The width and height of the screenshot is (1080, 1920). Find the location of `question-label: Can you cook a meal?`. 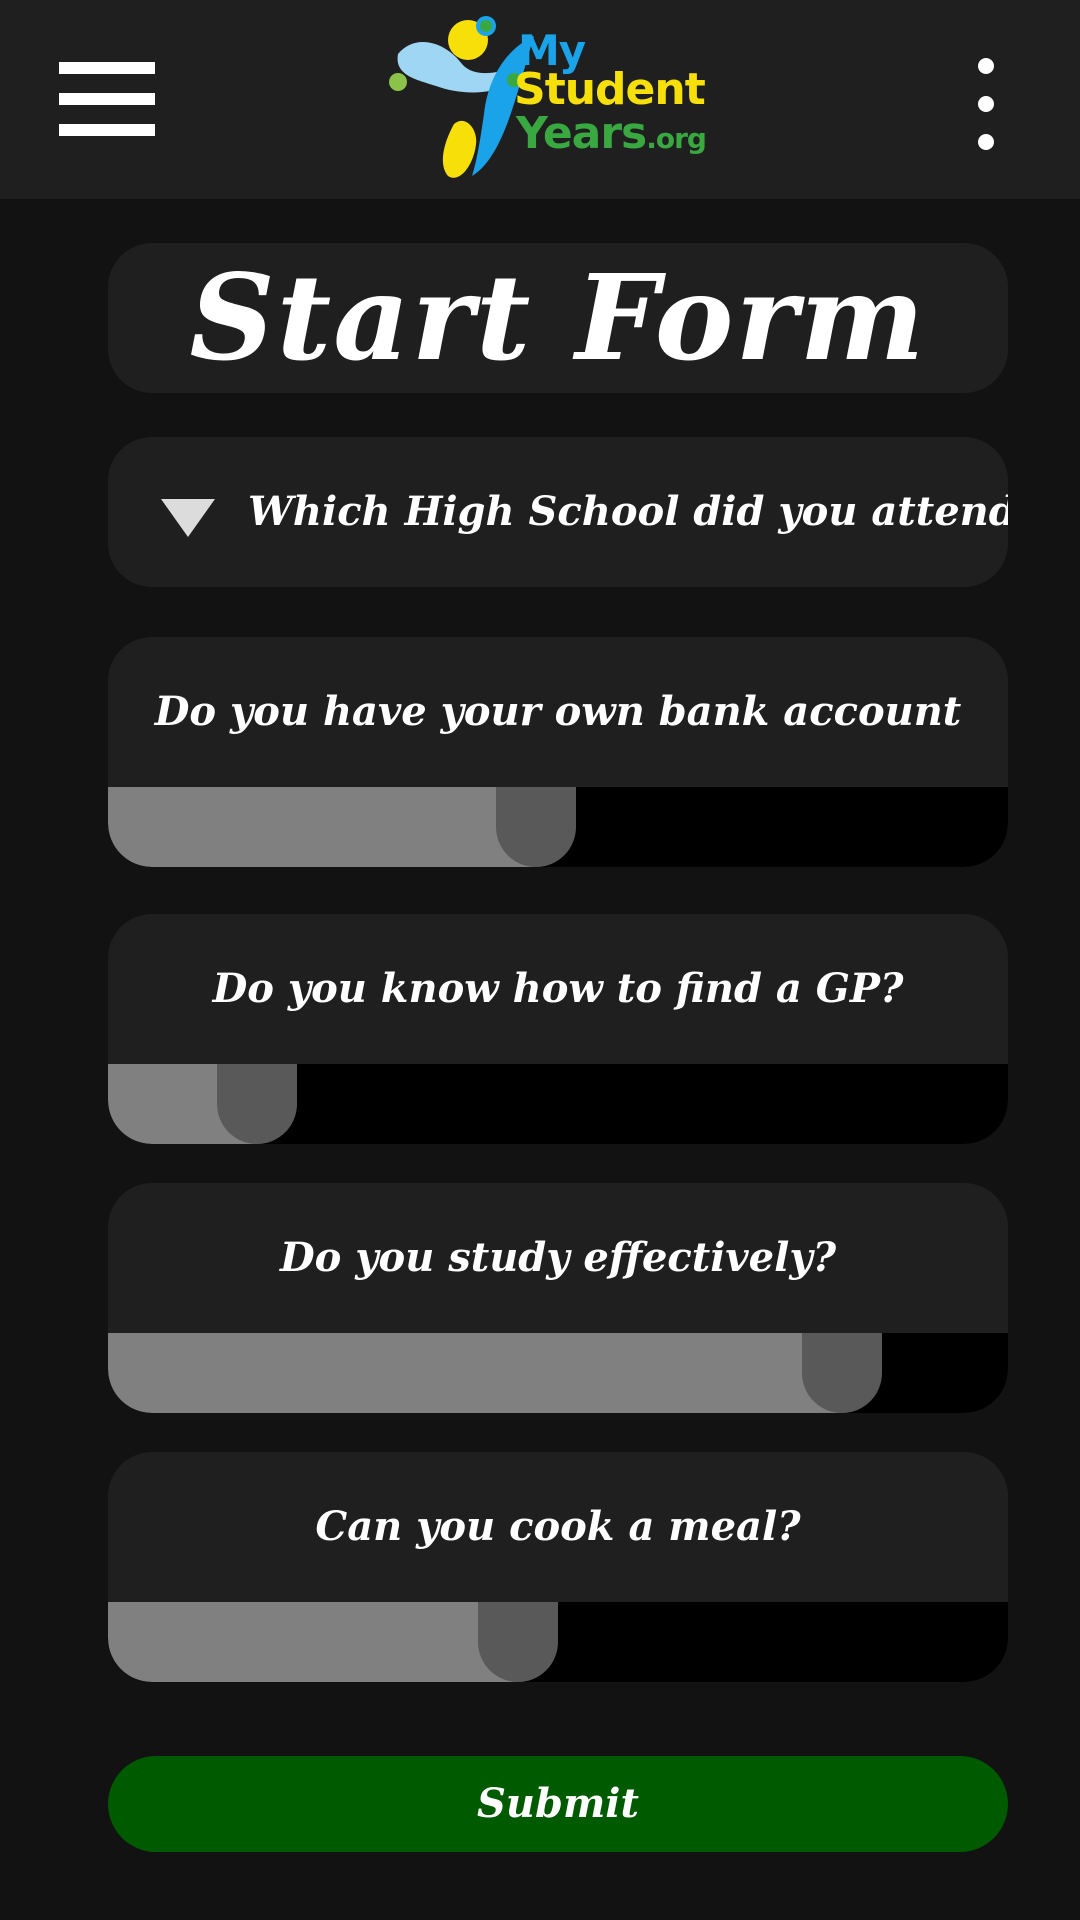

question-label: Can you cook a meal? is located at coordinates (558, 1526).